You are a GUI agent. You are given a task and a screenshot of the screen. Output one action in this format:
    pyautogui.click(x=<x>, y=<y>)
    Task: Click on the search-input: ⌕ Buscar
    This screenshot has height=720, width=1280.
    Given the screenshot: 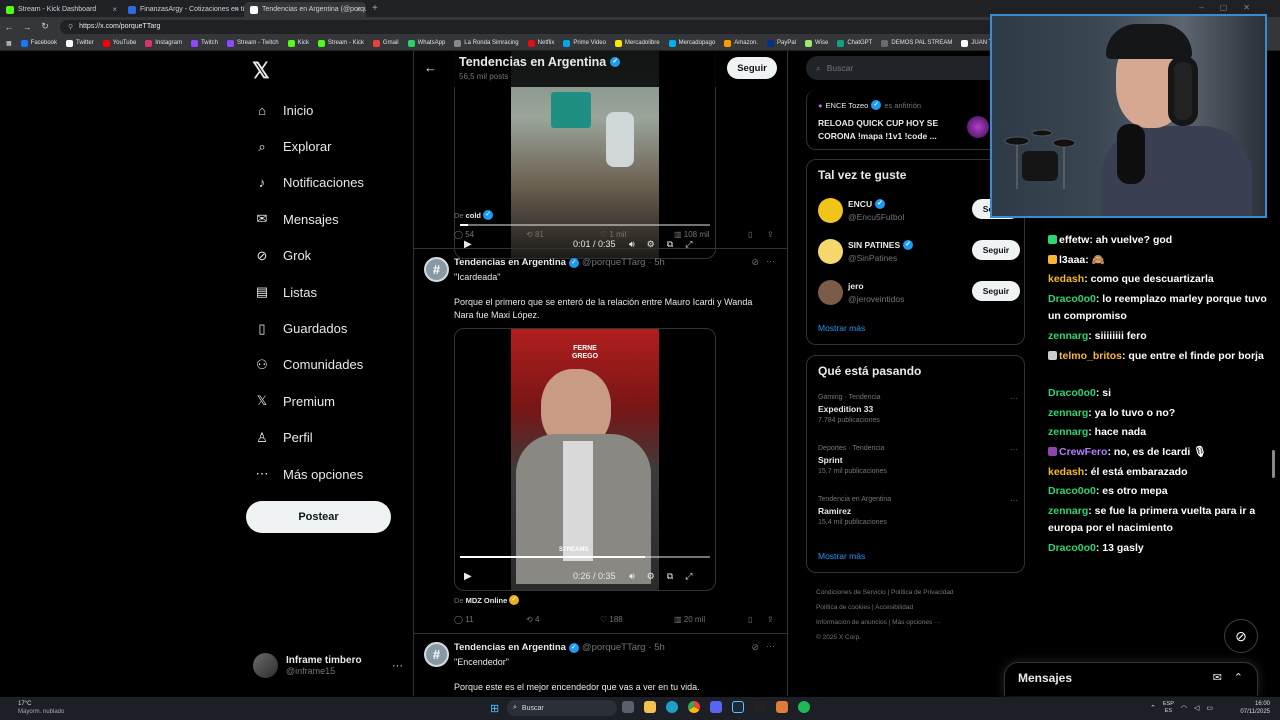 What is the action you would take?
    pyautogui.click(x=906, y=68)
    